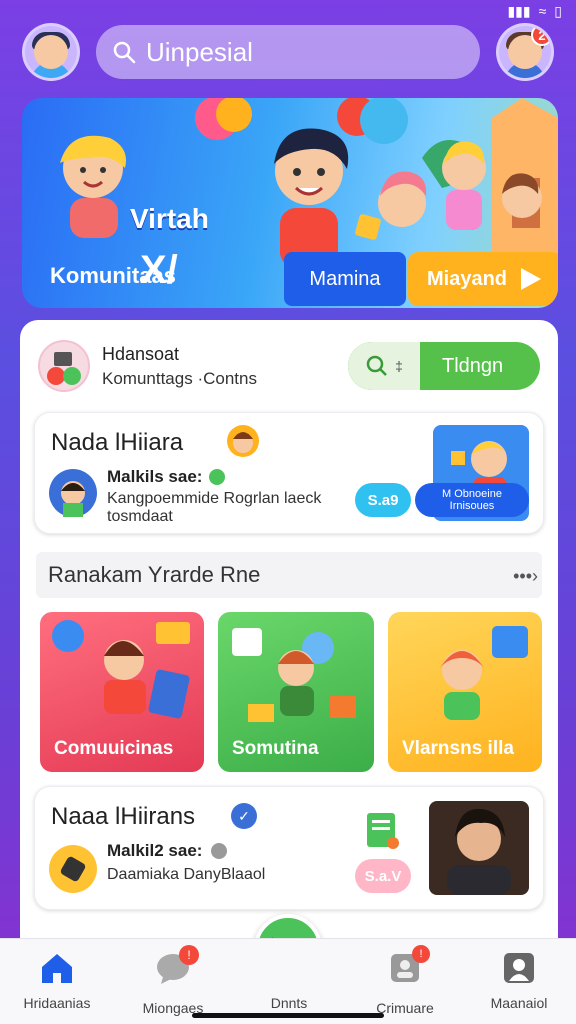  What do you see at coordinates (113, 275) in the screenshot?
I see `hero-subtitle: Komunitaas` at bounding box center [113, 275].